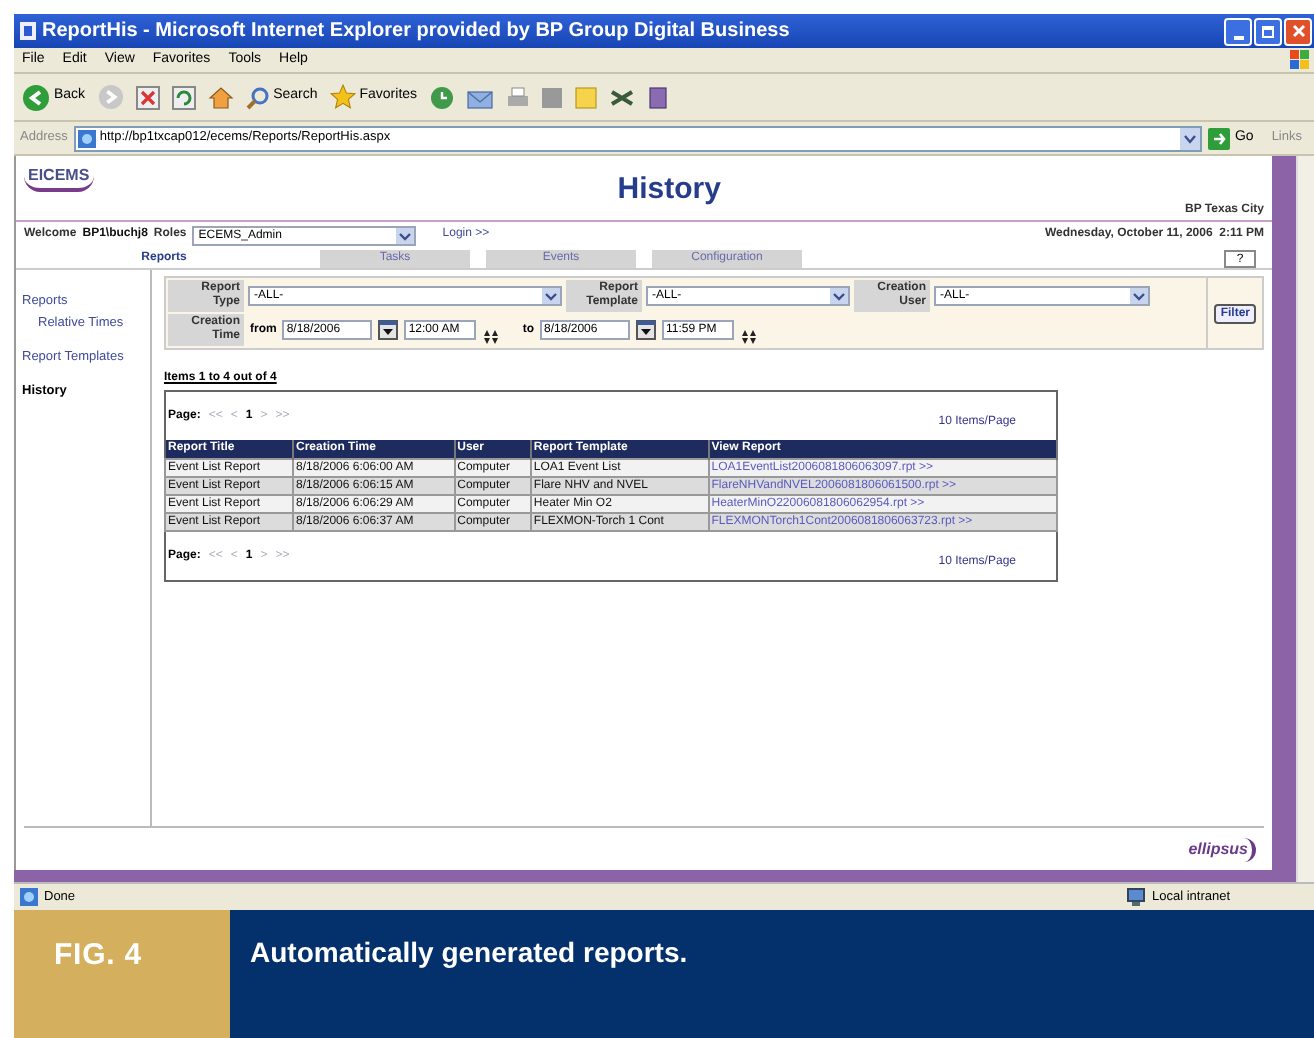 This screenshot has width=1314, height=1038. Describe the element at coordinates (772, 974) in the screenshot. I see `figure-caption: Automatically generated reports.` at that location.